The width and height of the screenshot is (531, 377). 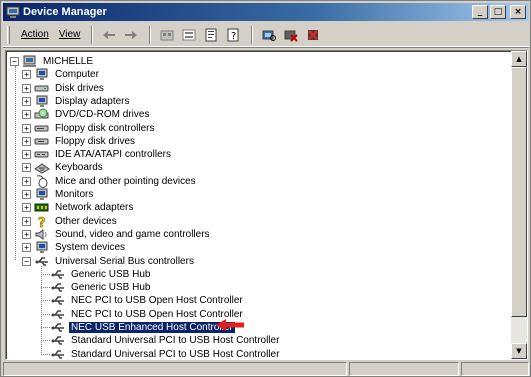 What do you see at coordinates (167, 35) in the screenshot?
I see `up-folder-icon` at bounding box center [167, 35].